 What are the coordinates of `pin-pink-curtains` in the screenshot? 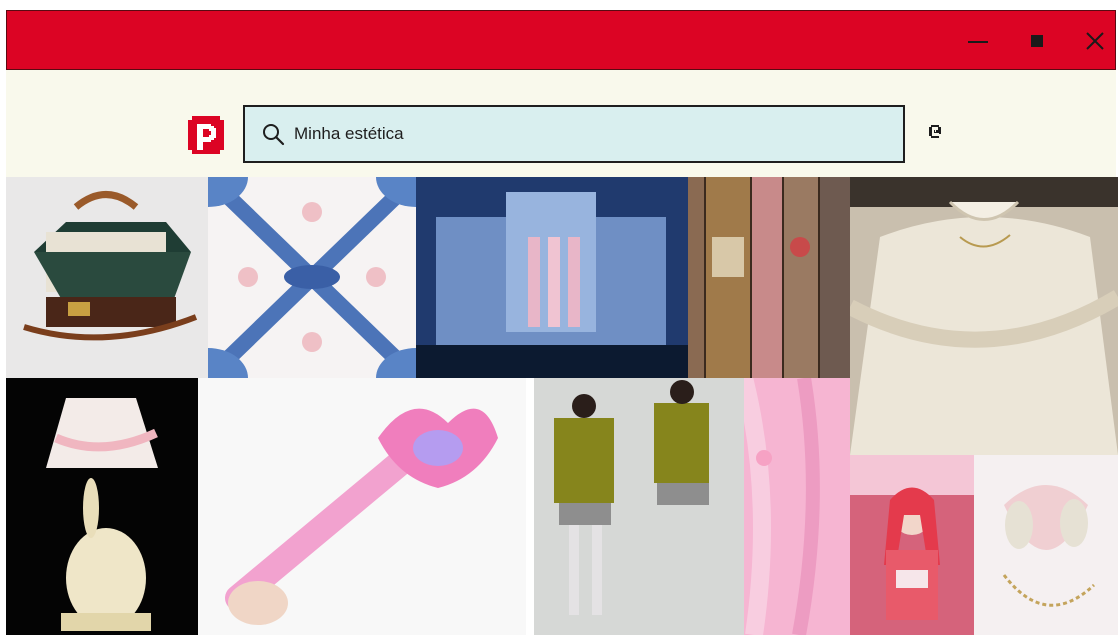 It's located at (797, 506).